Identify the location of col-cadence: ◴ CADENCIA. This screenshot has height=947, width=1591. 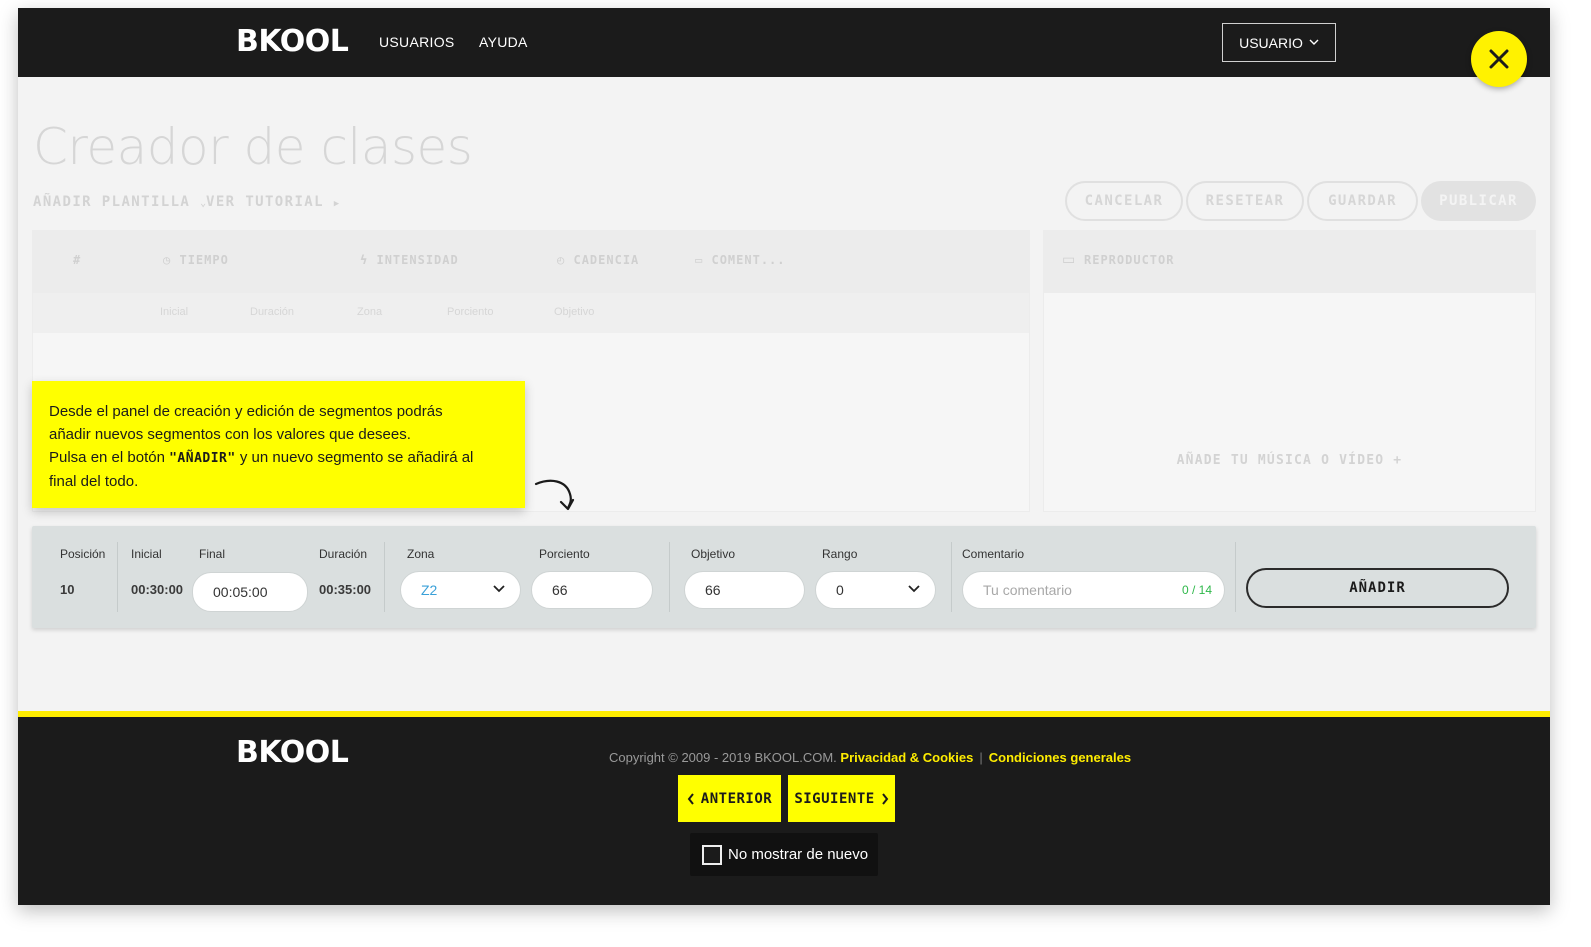
(598, 260).